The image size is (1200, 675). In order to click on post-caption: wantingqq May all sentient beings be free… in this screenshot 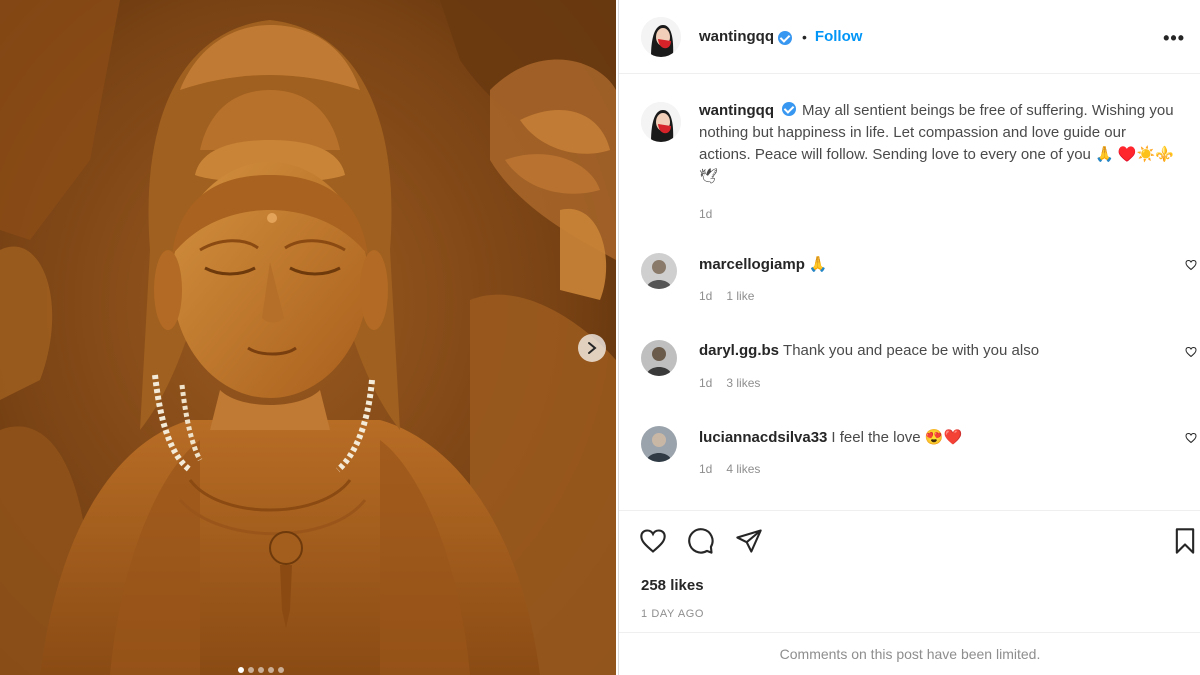, I will do `click(911, 144)`.